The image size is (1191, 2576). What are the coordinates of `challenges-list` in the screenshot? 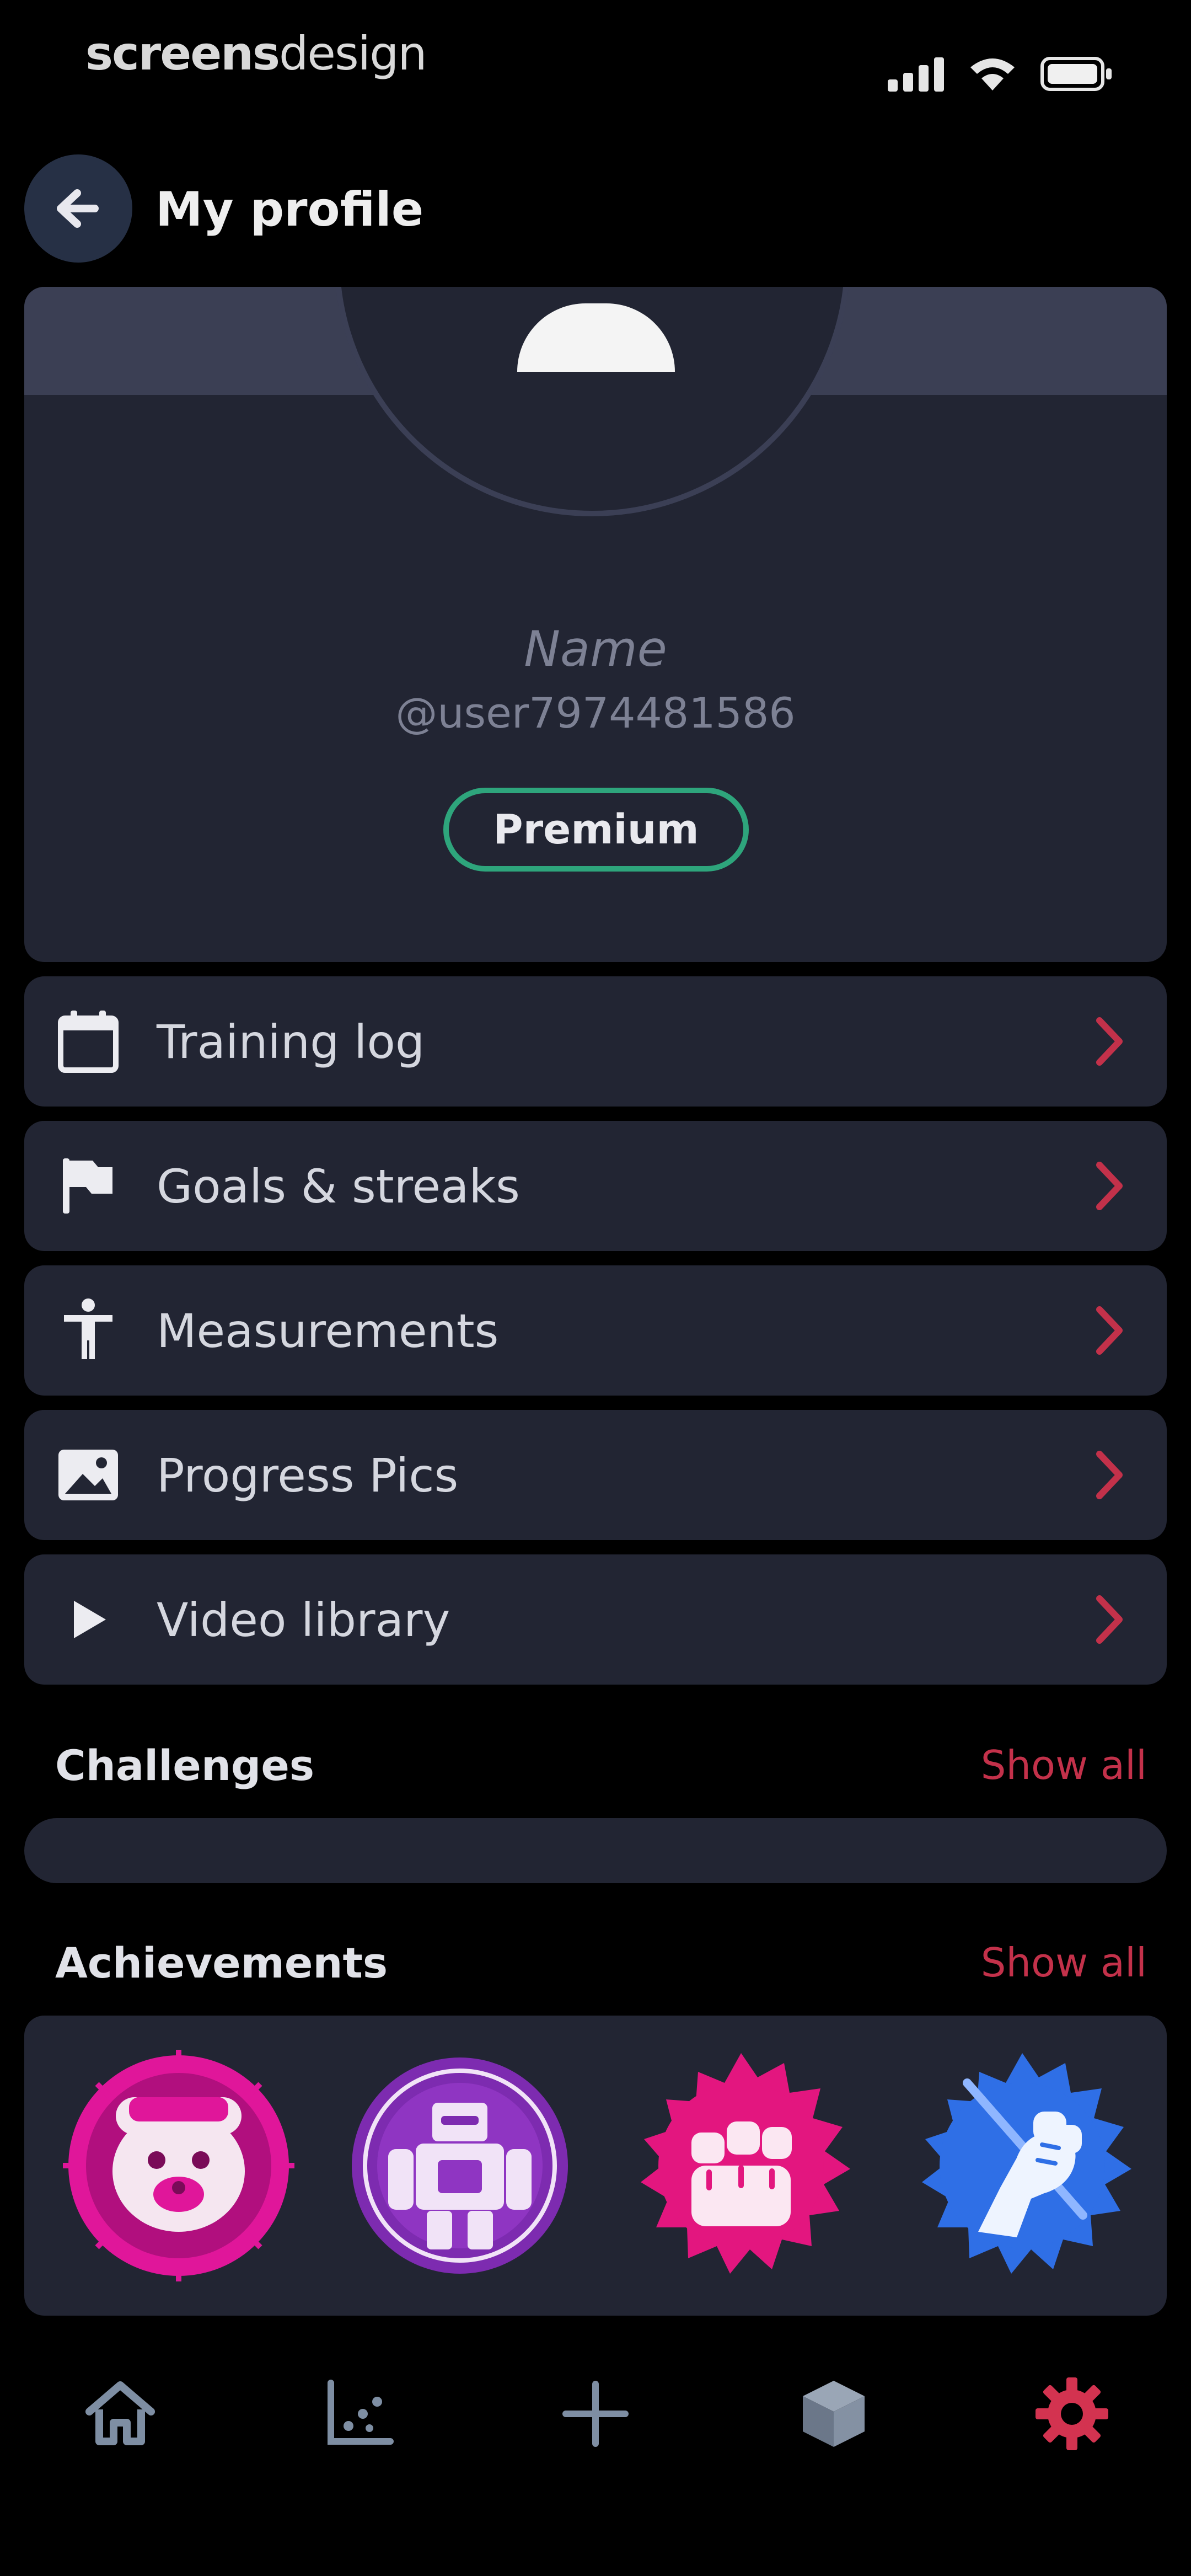 It's located at (595, 1850).